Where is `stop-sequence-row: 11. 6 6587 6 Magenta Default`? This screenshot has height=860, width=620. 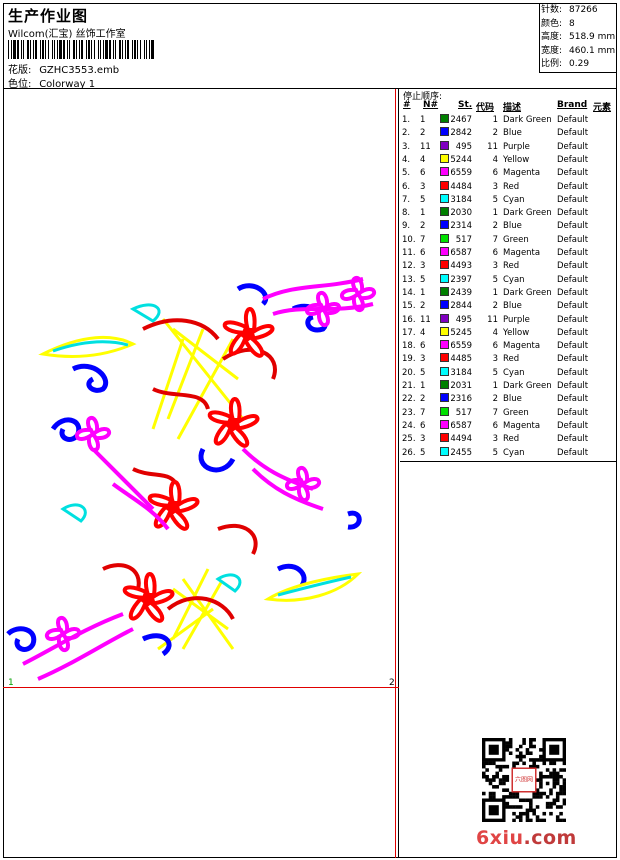 stop-sequence-row: 11. 6 6587 6 Magenta Default is located at coordinates (508, 253).